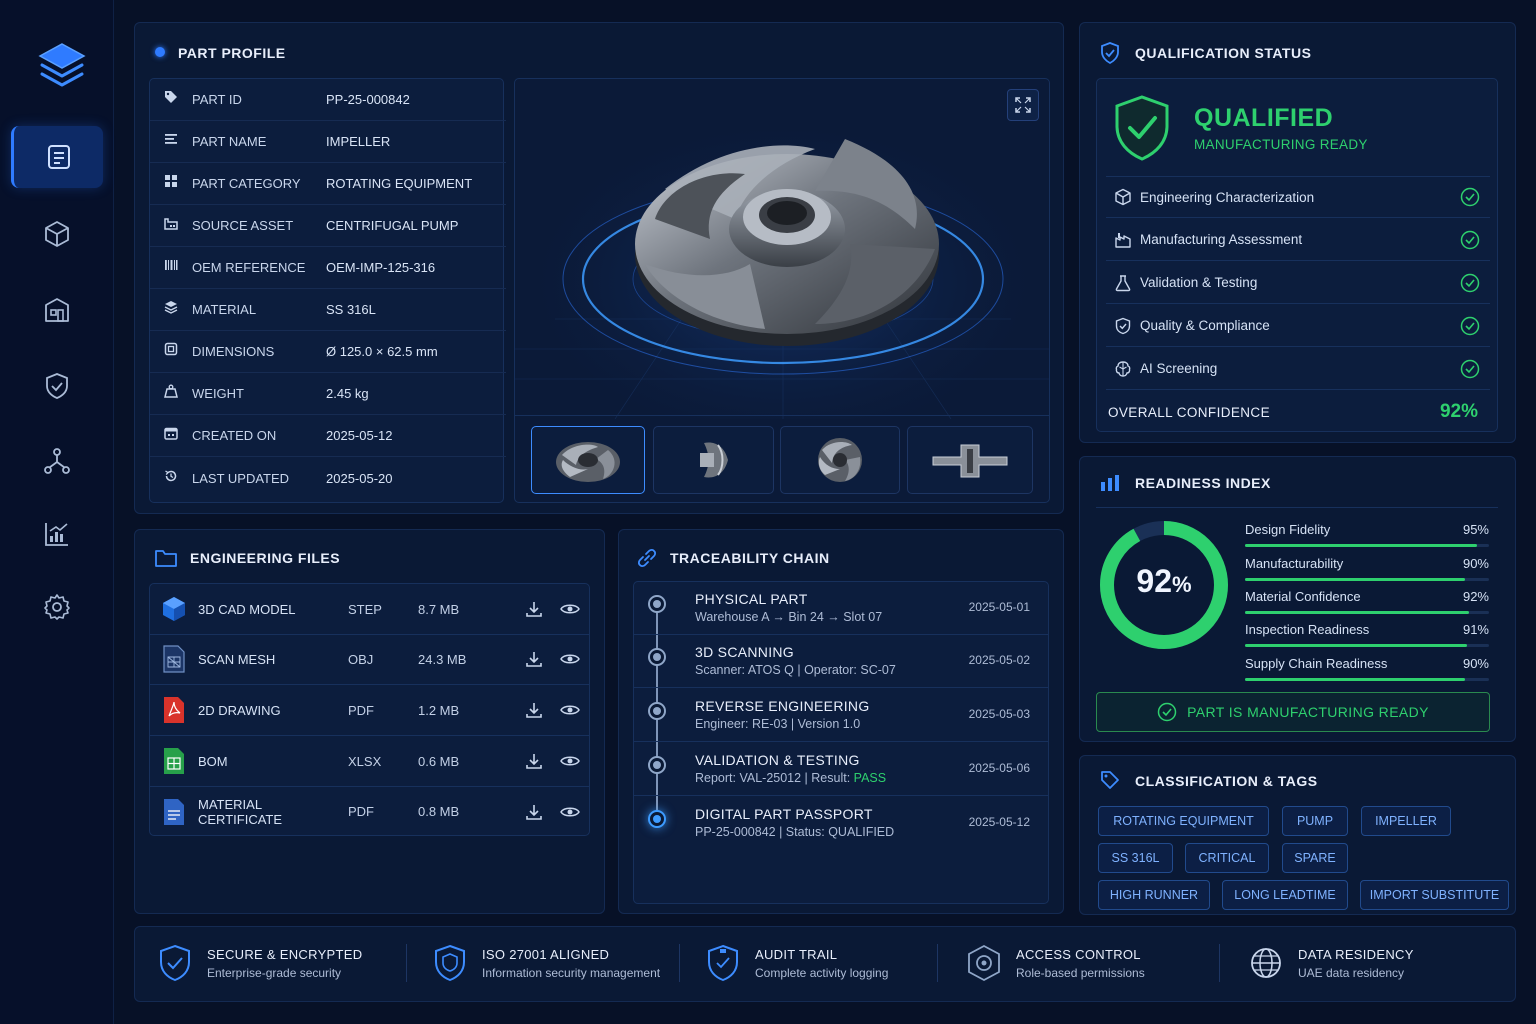 The width and height of the screenshot is (1536, 1024). I want to click on nav-shield, so click(57, 386).